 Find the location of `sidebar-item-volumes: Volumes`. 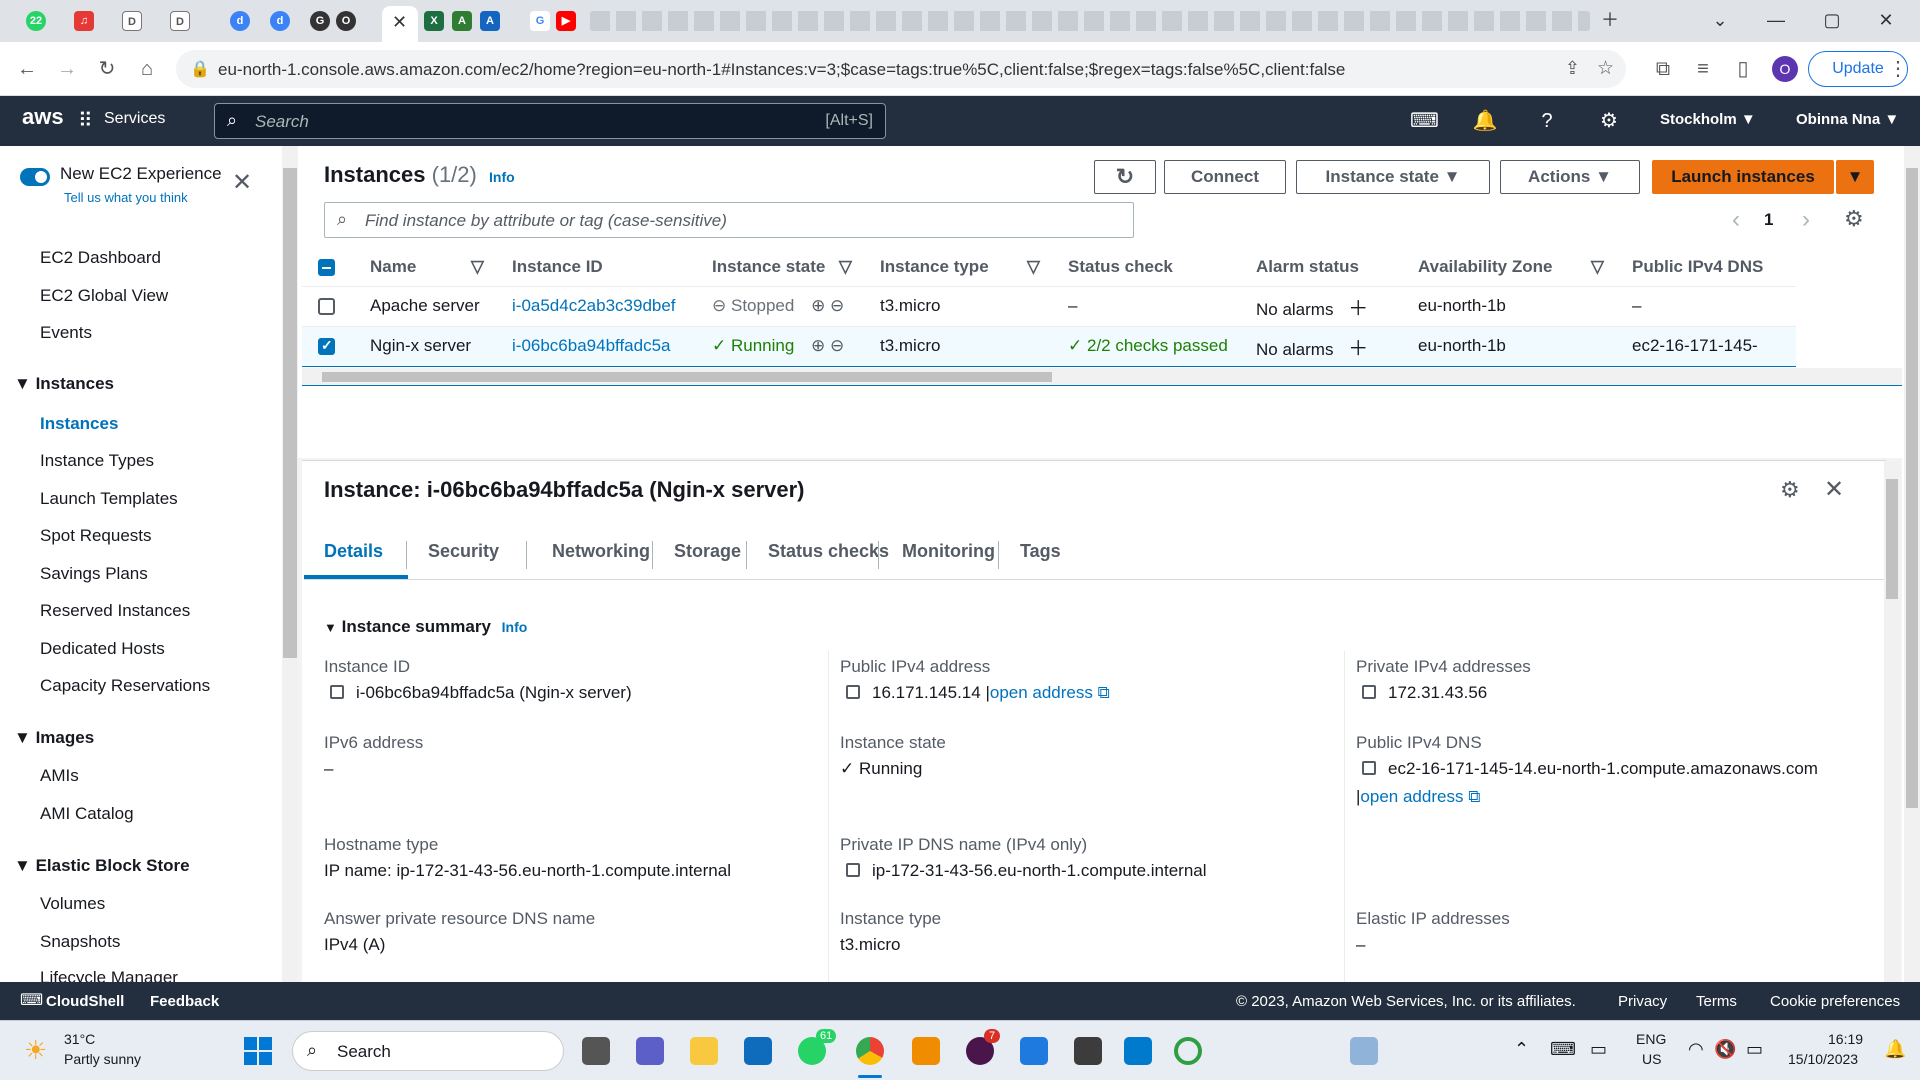

sidebar-item-volumes: Volumes is located at coordinates (72, 904).